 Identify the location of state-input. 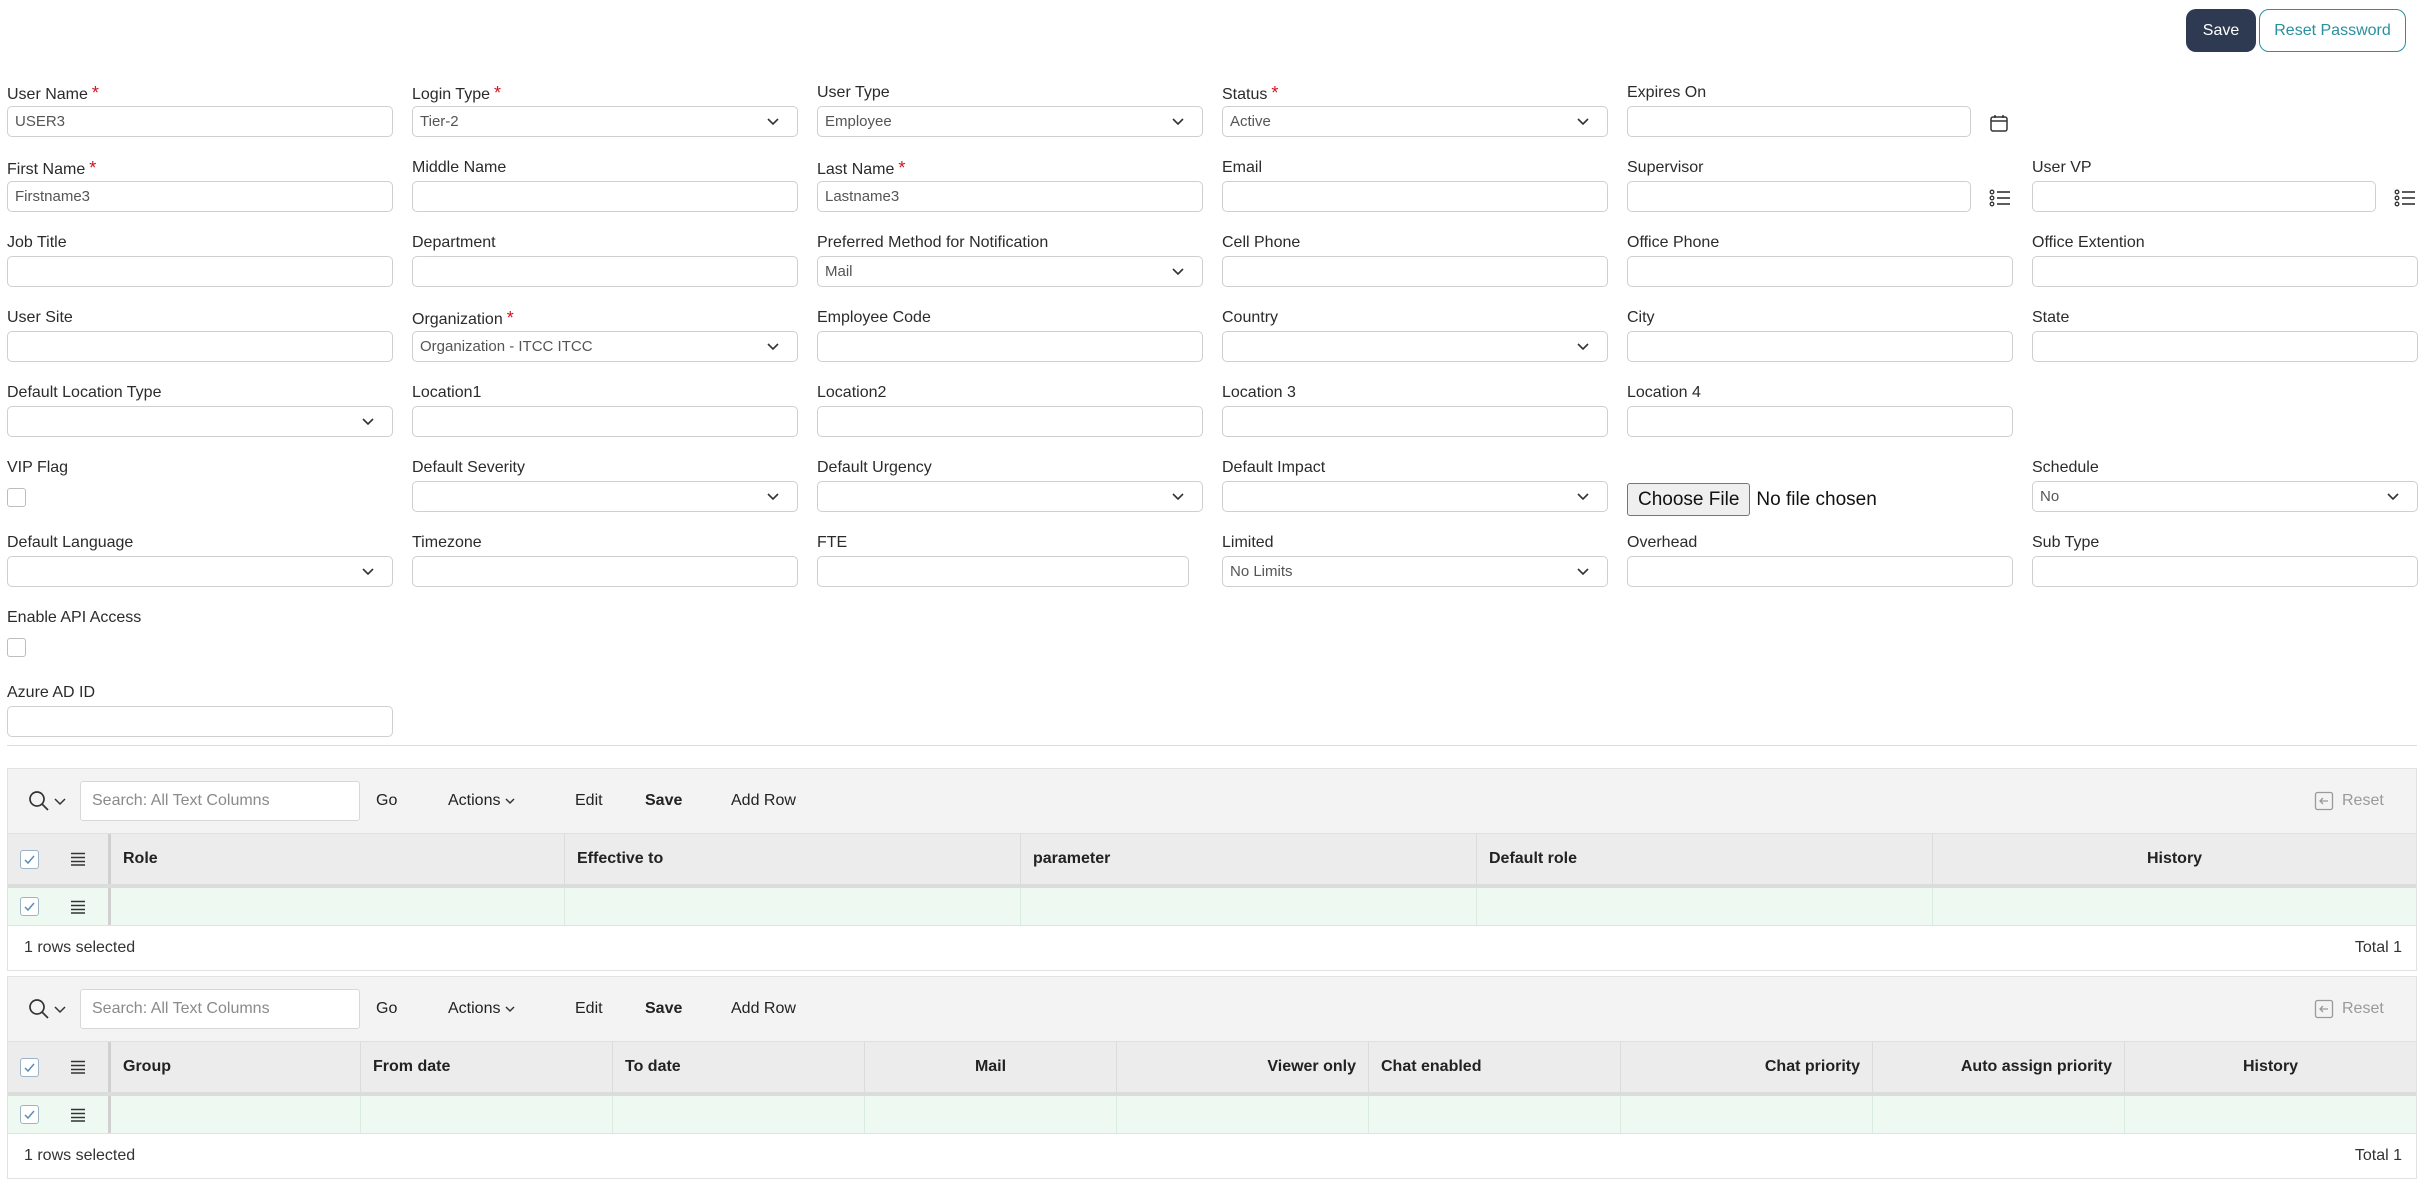
(2225, 346).